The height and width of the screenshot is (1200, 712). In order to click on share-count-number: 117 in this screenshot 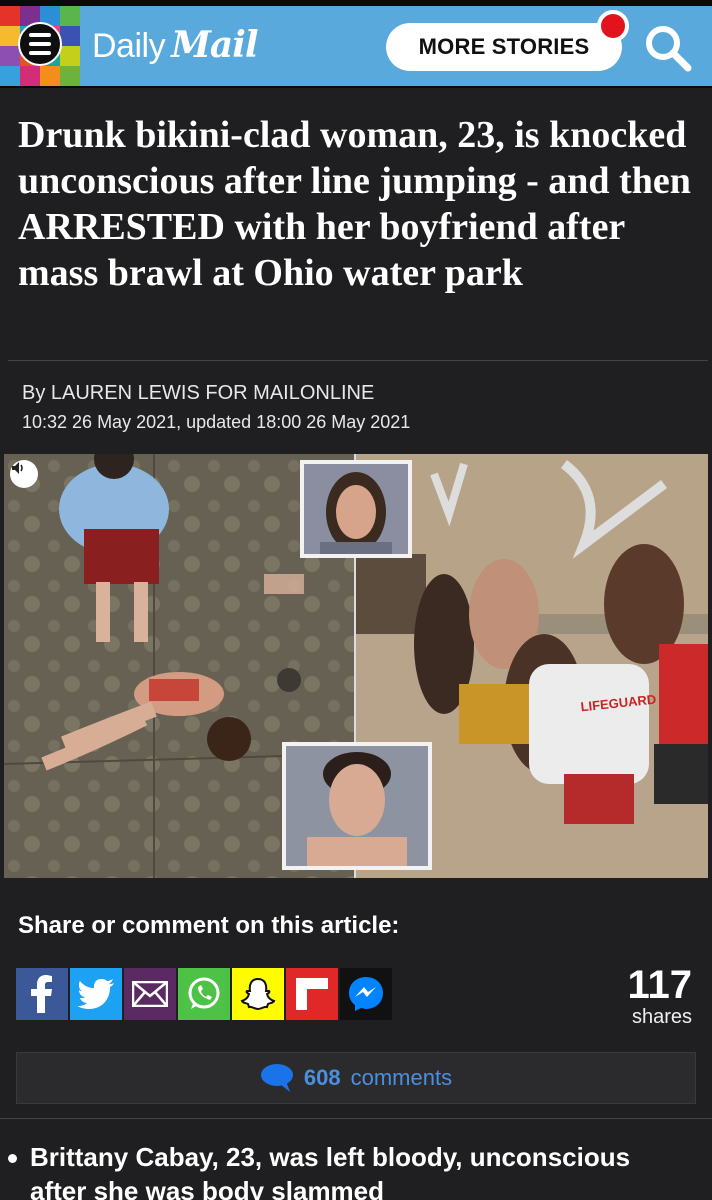, I will do `click(659, 985)`.